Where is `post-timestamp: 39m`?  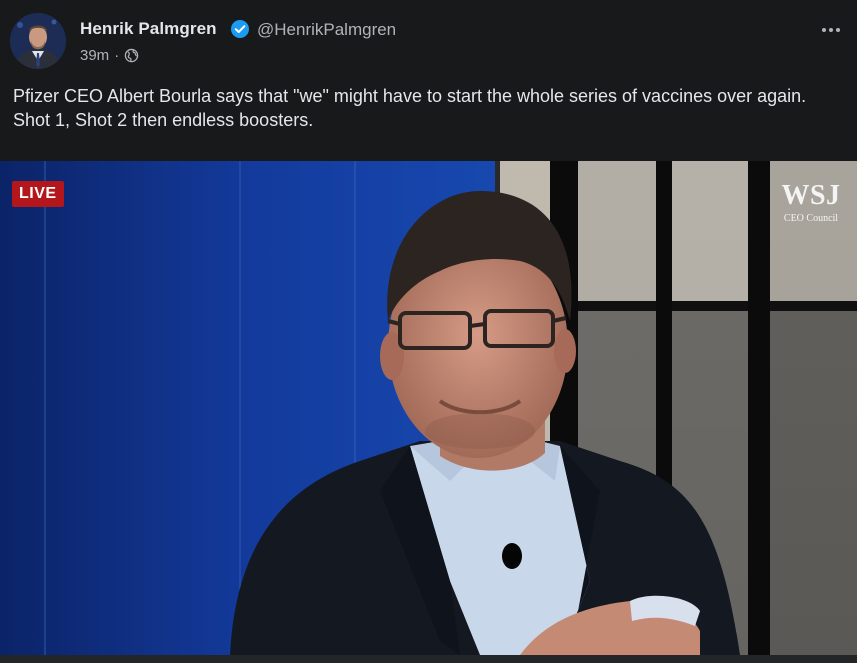
post-timestamp: 39m is located at coordinates (94, 55).